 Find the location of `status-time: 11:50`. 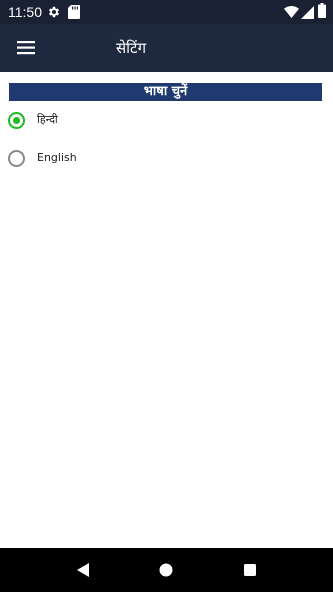

status-time: 11:50 is located at coordinates (25, 12).